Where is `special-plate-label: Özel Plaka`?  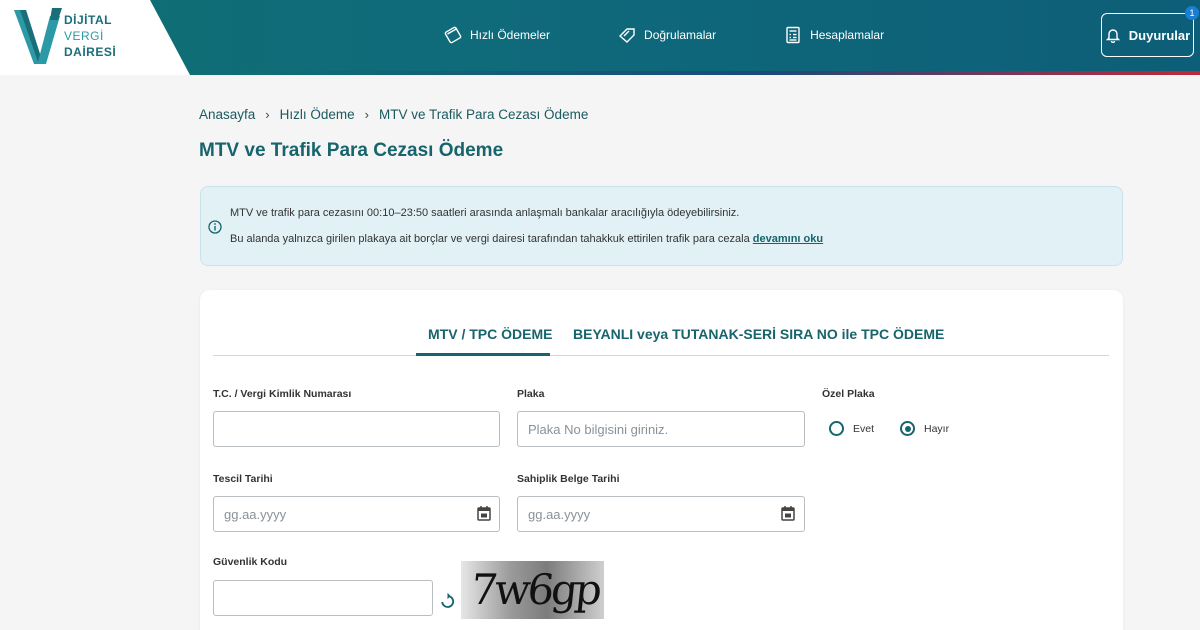 special-plate-label: Özel Plaka is located at coordinates (848, 394).